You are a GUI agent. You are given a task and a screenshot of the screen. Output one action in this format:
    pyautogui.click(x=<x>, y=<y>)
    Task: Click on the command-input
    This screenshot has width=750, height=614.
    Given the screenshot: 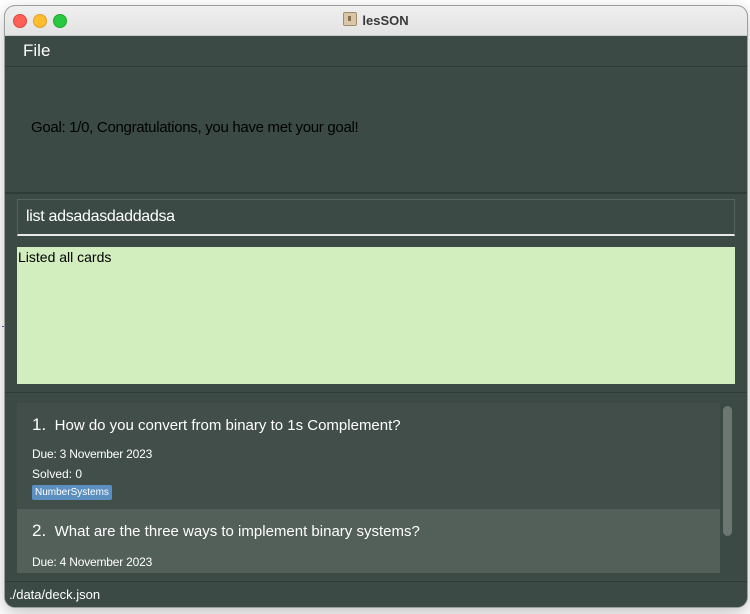 What is the action you would take?
    pyautogui.click(x=376, y=217)
    